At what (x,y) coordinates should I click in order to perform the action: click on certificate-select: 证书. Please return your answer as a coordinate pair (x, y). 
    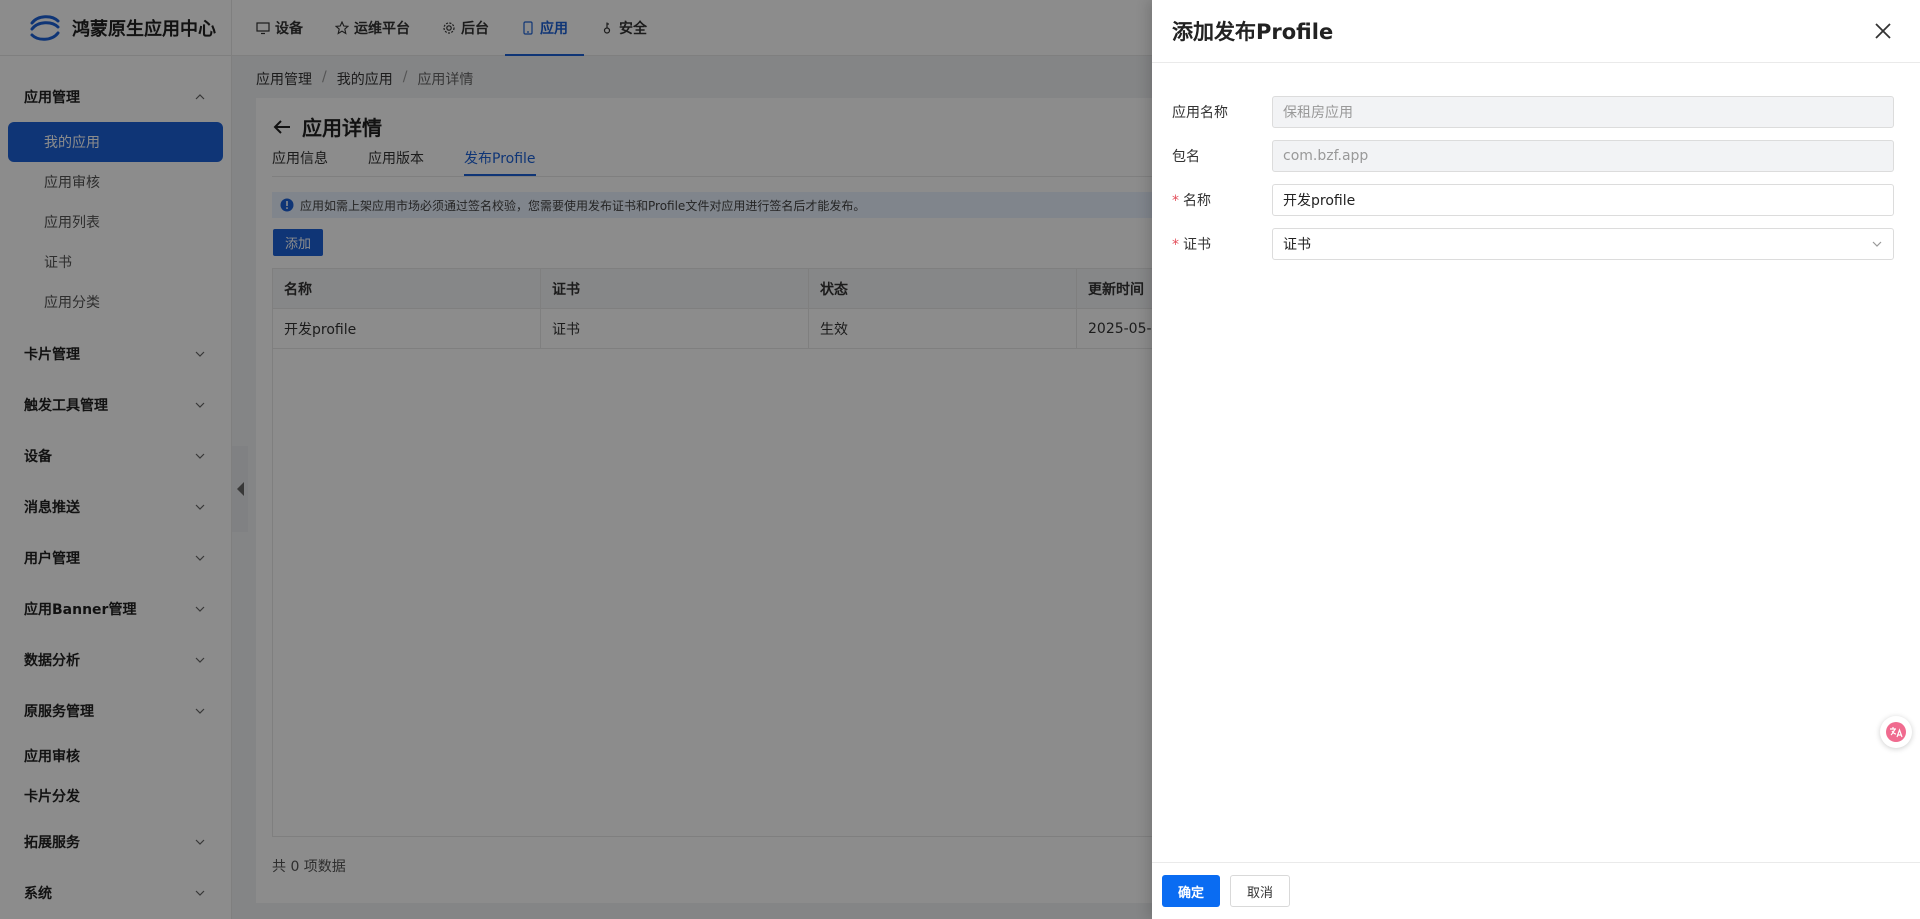
    Looking at the image, I should click on (1583, 244).